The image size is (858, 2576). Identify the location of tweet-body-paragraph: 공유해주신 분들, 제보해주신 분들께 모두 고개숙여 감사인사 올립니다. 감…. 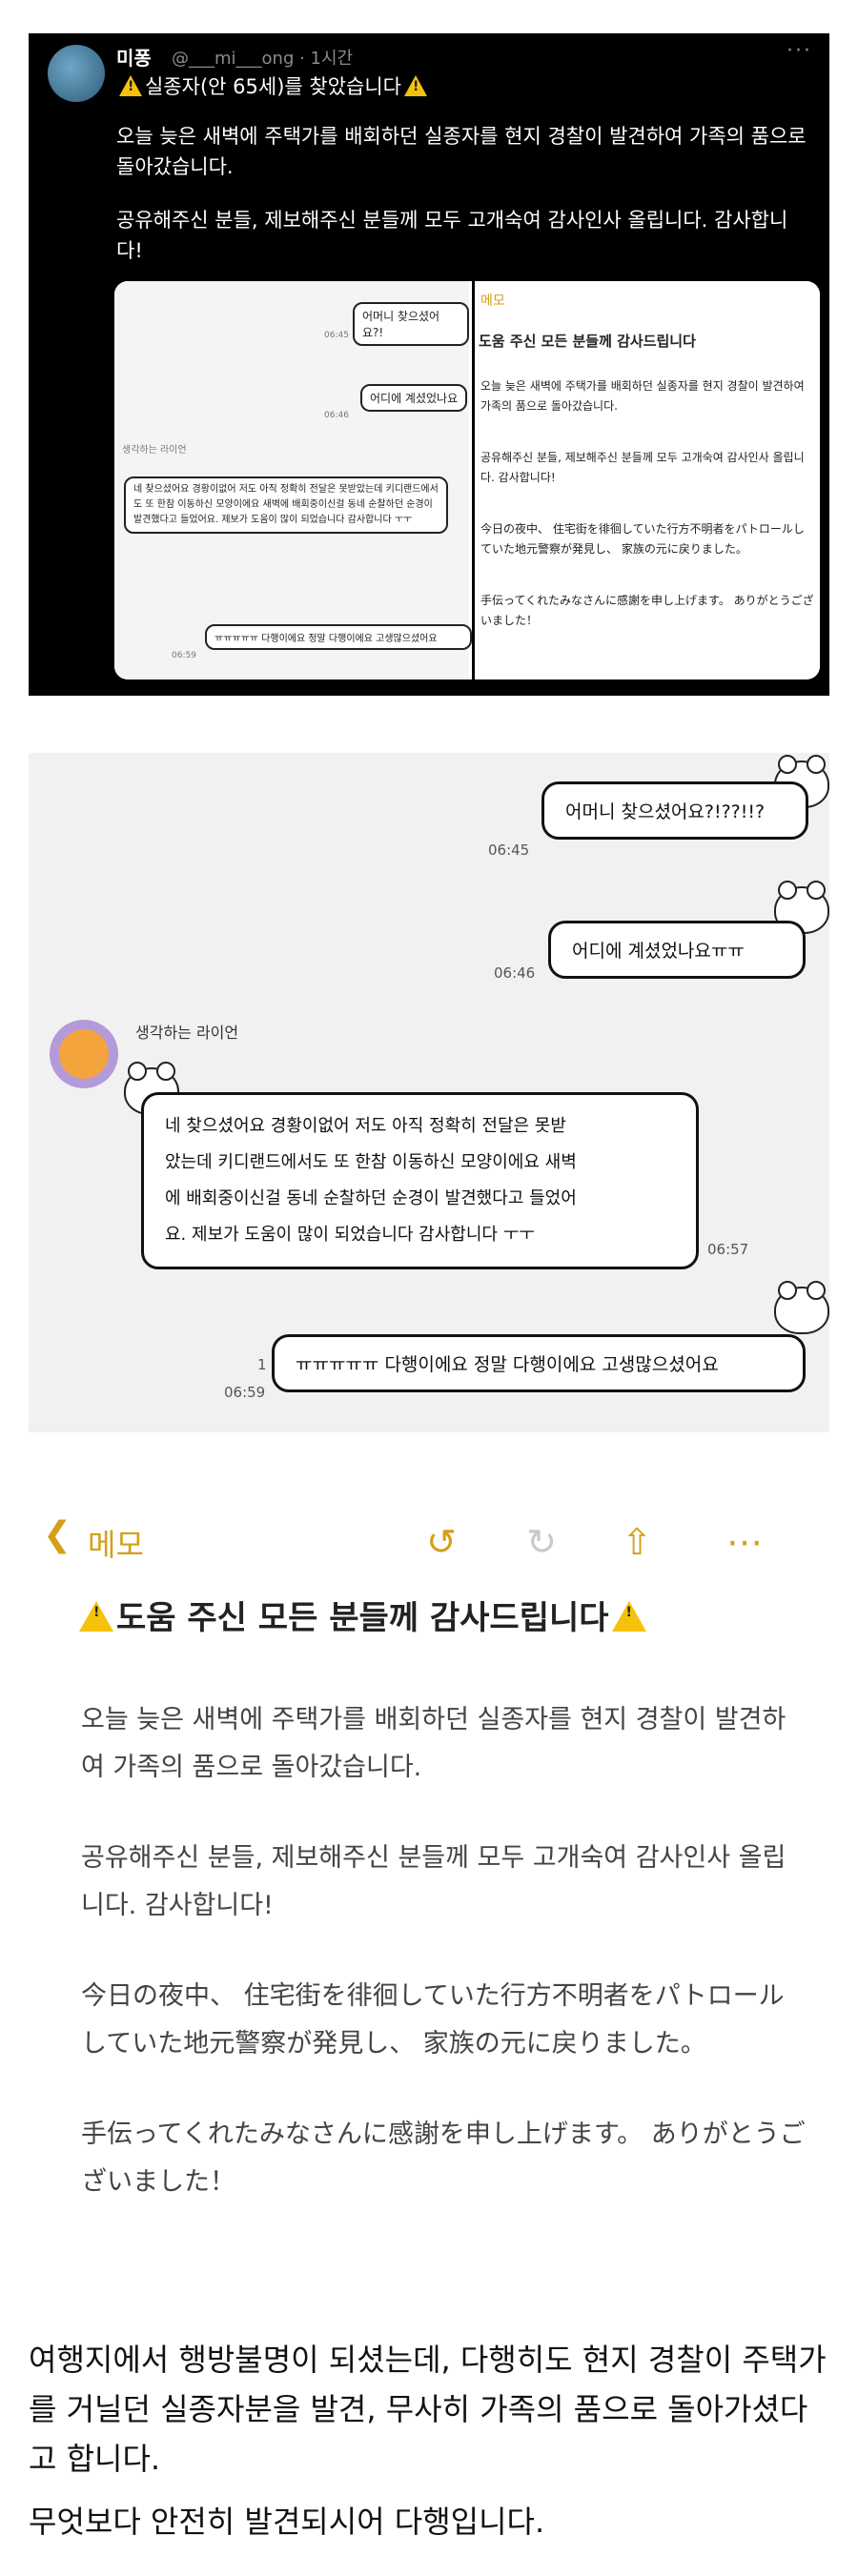
(452, 235).